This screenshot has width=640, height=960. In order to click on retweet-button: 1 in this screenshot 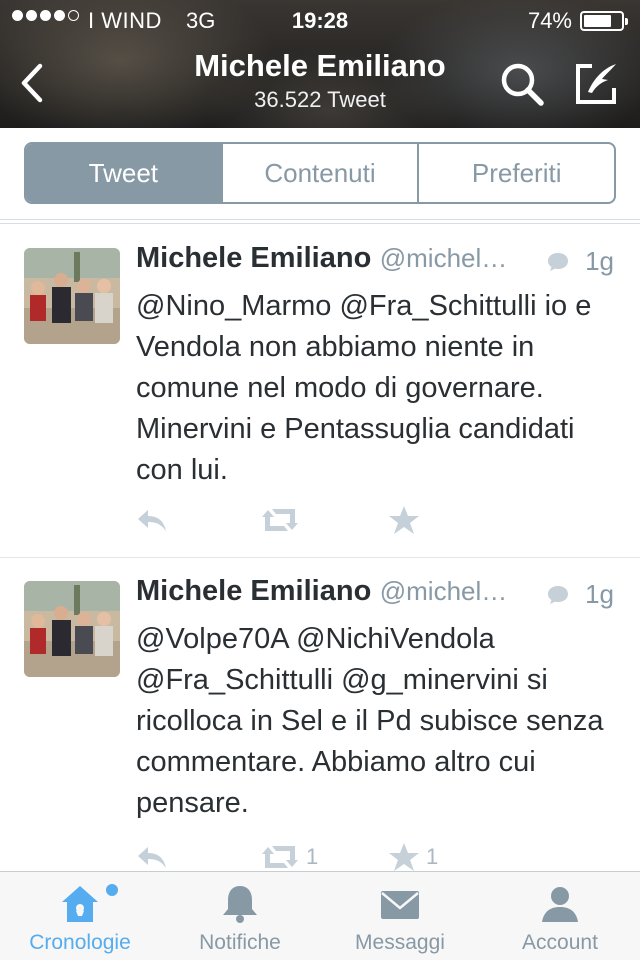, I will do `click(289, 857)`.